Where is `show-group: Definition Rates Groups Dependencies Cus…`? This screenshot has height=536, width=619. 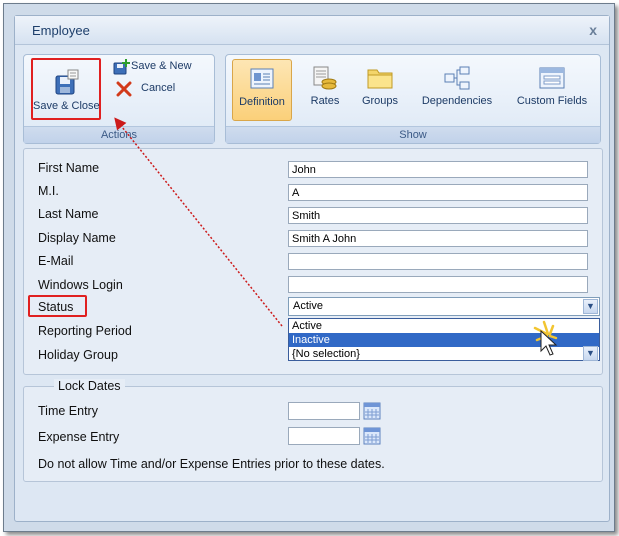
show-group: Definition Rates Groups Dependencies Cus… is located at coordinates (413, 99).